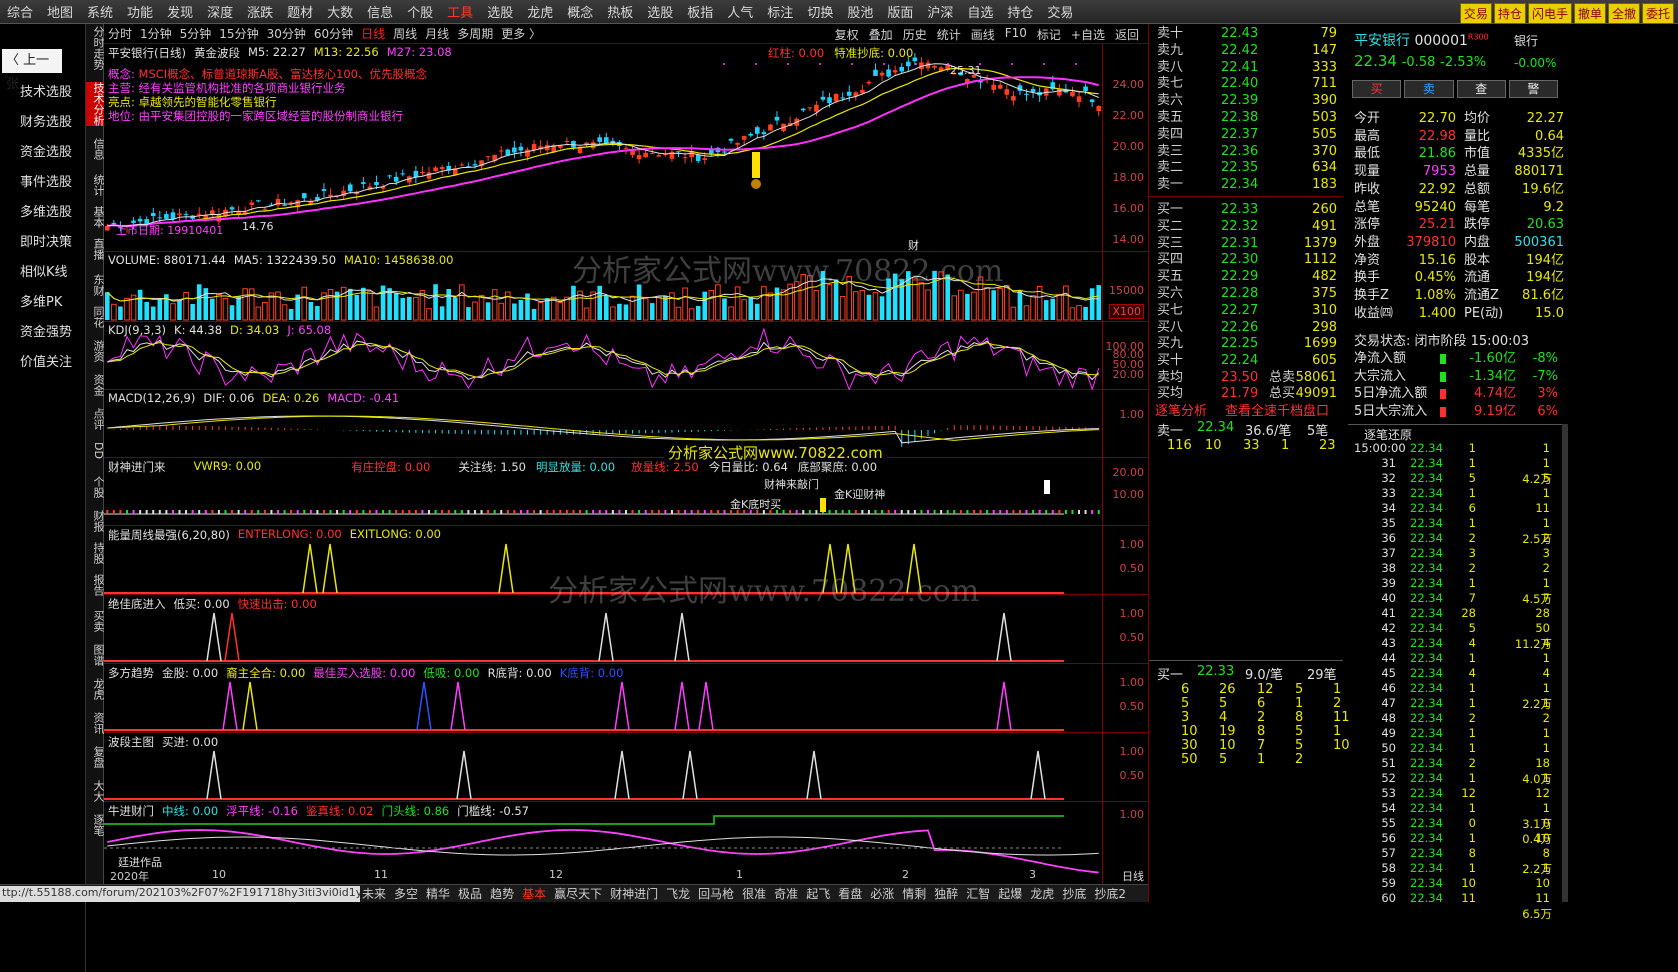 This screenshot has width=1678, height=972. What do you see at coordinates (1246, 51) in the screenshot?
I see `book-row: 卖九 22.42 147` at bounding box center [1246, 51].